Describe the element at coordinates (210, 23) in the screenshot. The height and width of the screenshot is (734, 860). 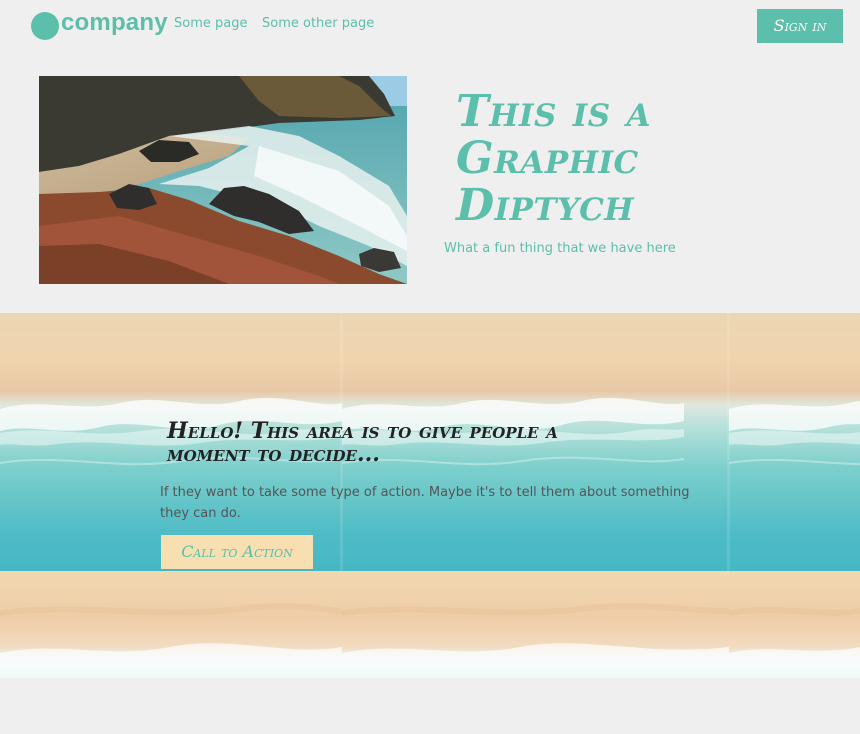
I see `nav-link-some-page: Some page` at that location.